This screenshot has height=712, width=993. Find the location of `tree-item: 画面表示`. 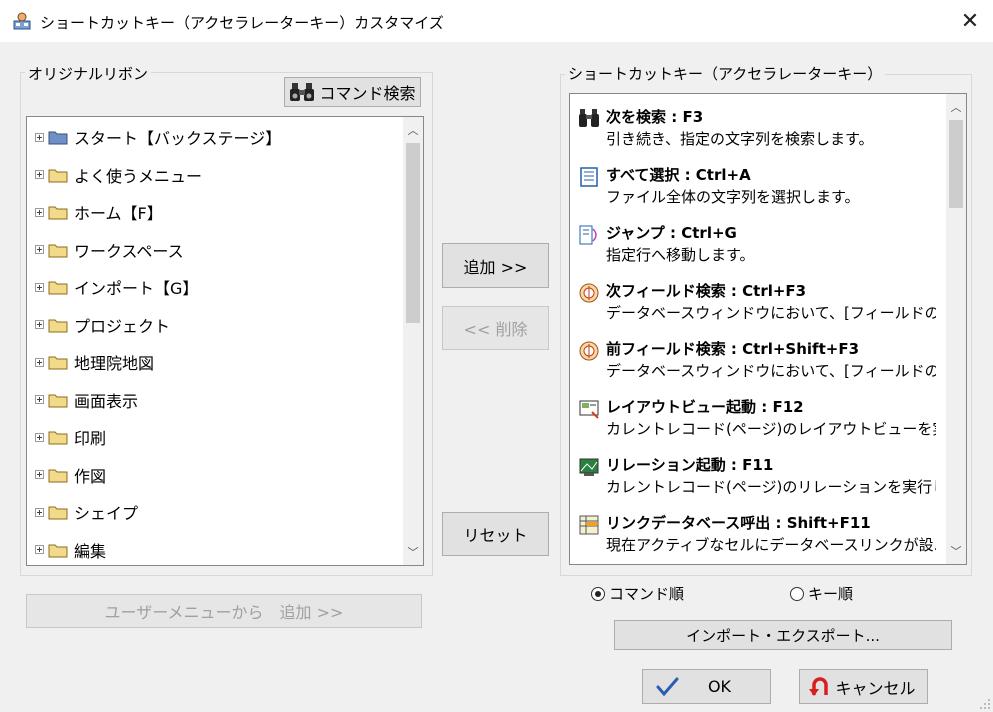

tree-item: 画面表示 is located at coordinates (86, 400).